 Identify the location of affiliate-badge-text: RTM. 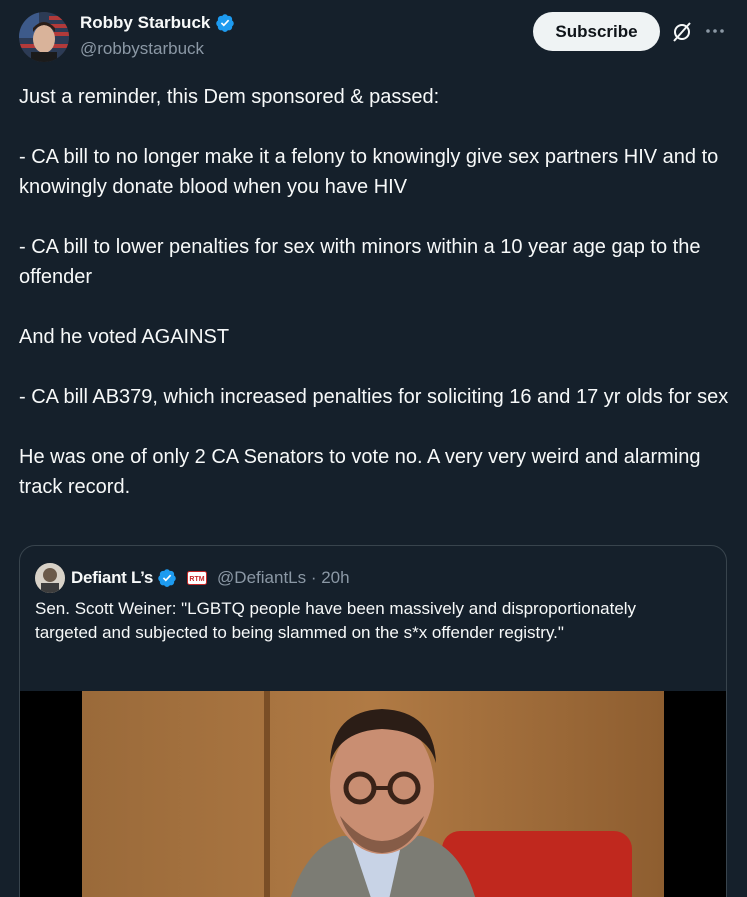
(196, 579).